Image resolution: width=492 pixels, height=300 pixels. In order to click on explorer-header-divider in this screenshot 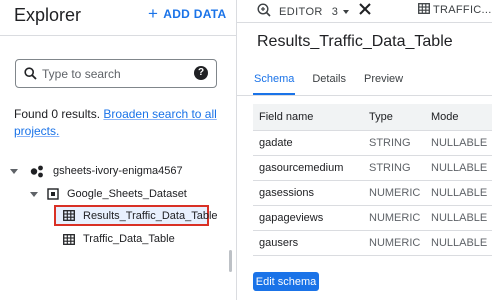, I will do `click(118, 35)`.